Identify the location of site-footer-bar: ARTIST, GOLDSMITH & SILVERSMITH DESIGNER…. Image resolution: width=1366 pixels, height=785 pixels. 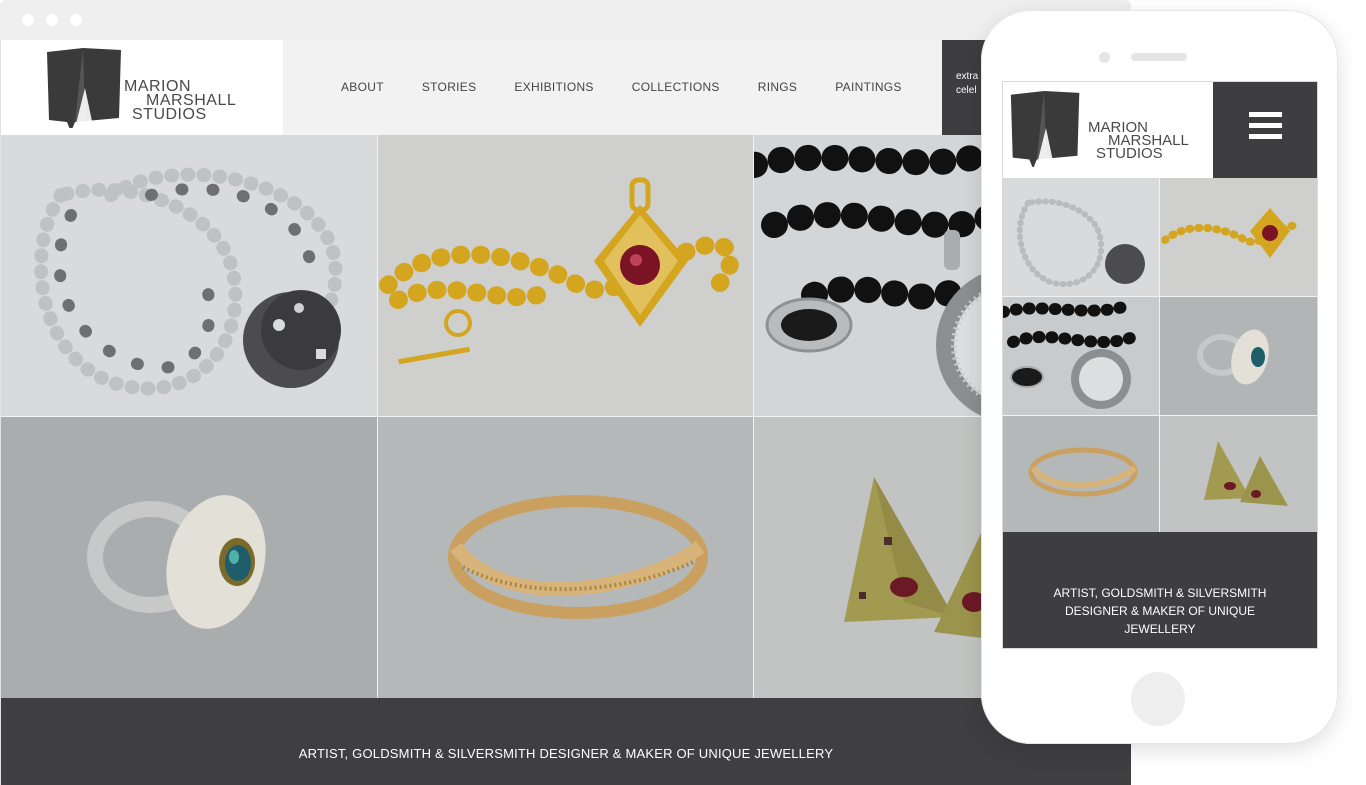
(566, 741).